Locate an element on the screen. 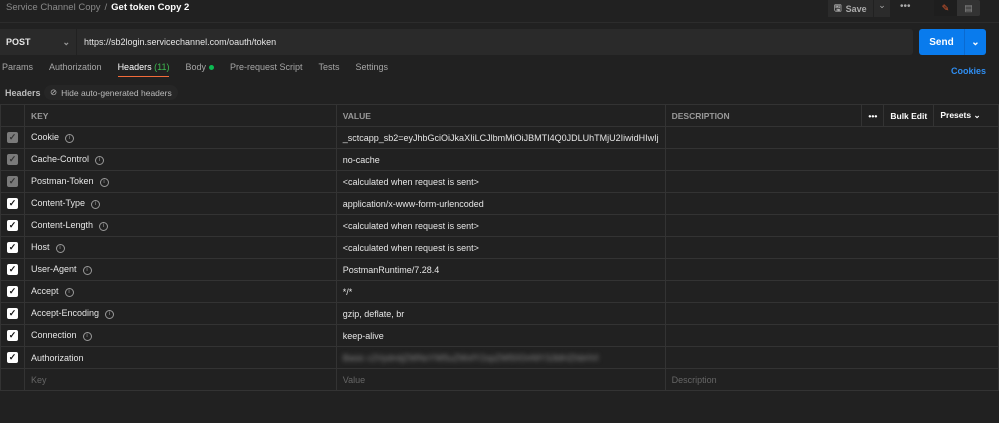 This screenshot has height=423, width=999. tab-body: Body is located at coordinates (199, 69).